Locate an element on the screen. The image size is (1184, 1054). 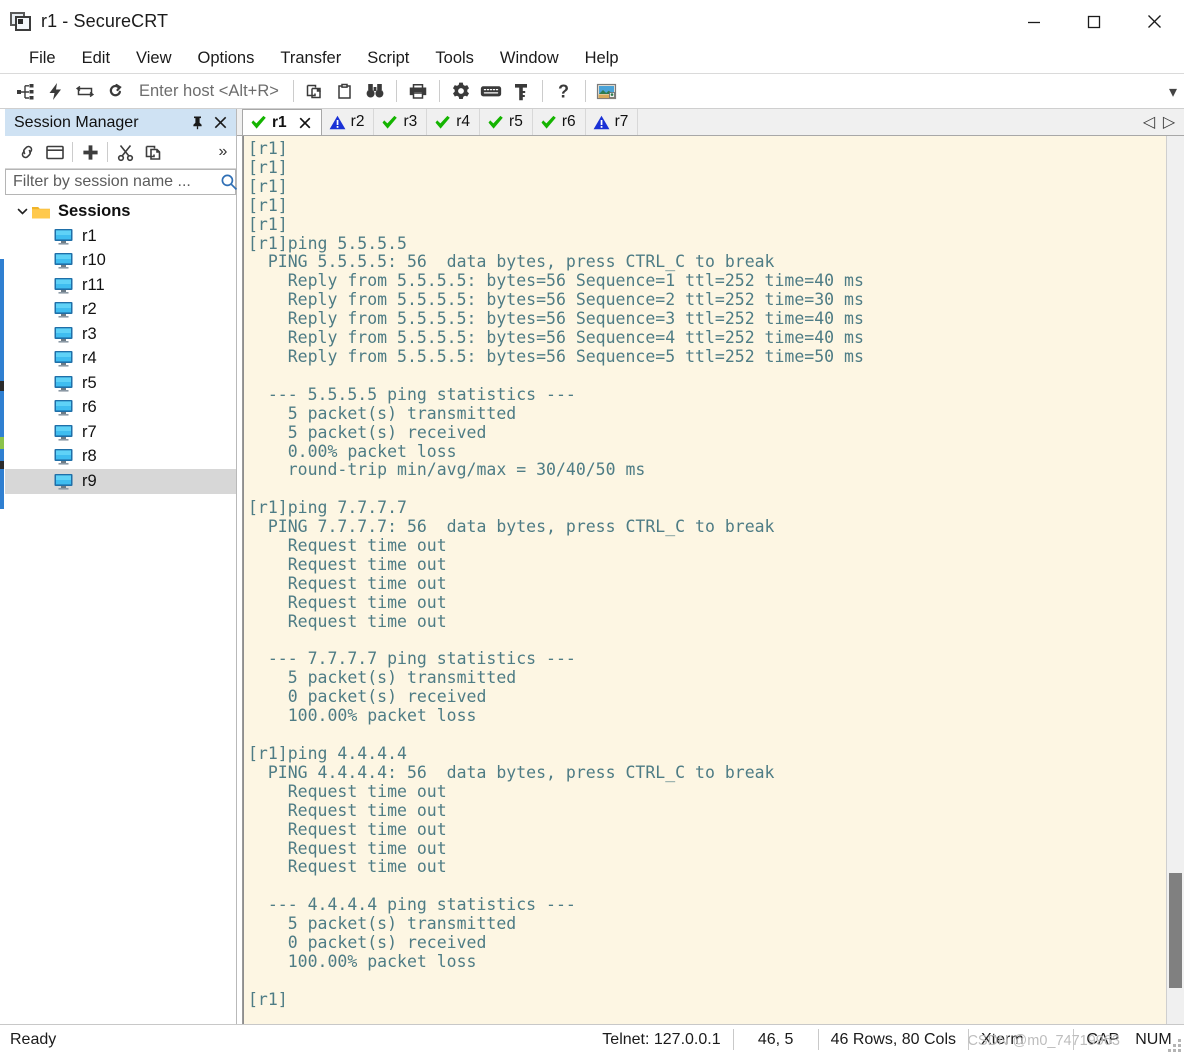
main-toolbar: Enter host <Alt+R> ? ▾ is located at coordinates (592, 91).